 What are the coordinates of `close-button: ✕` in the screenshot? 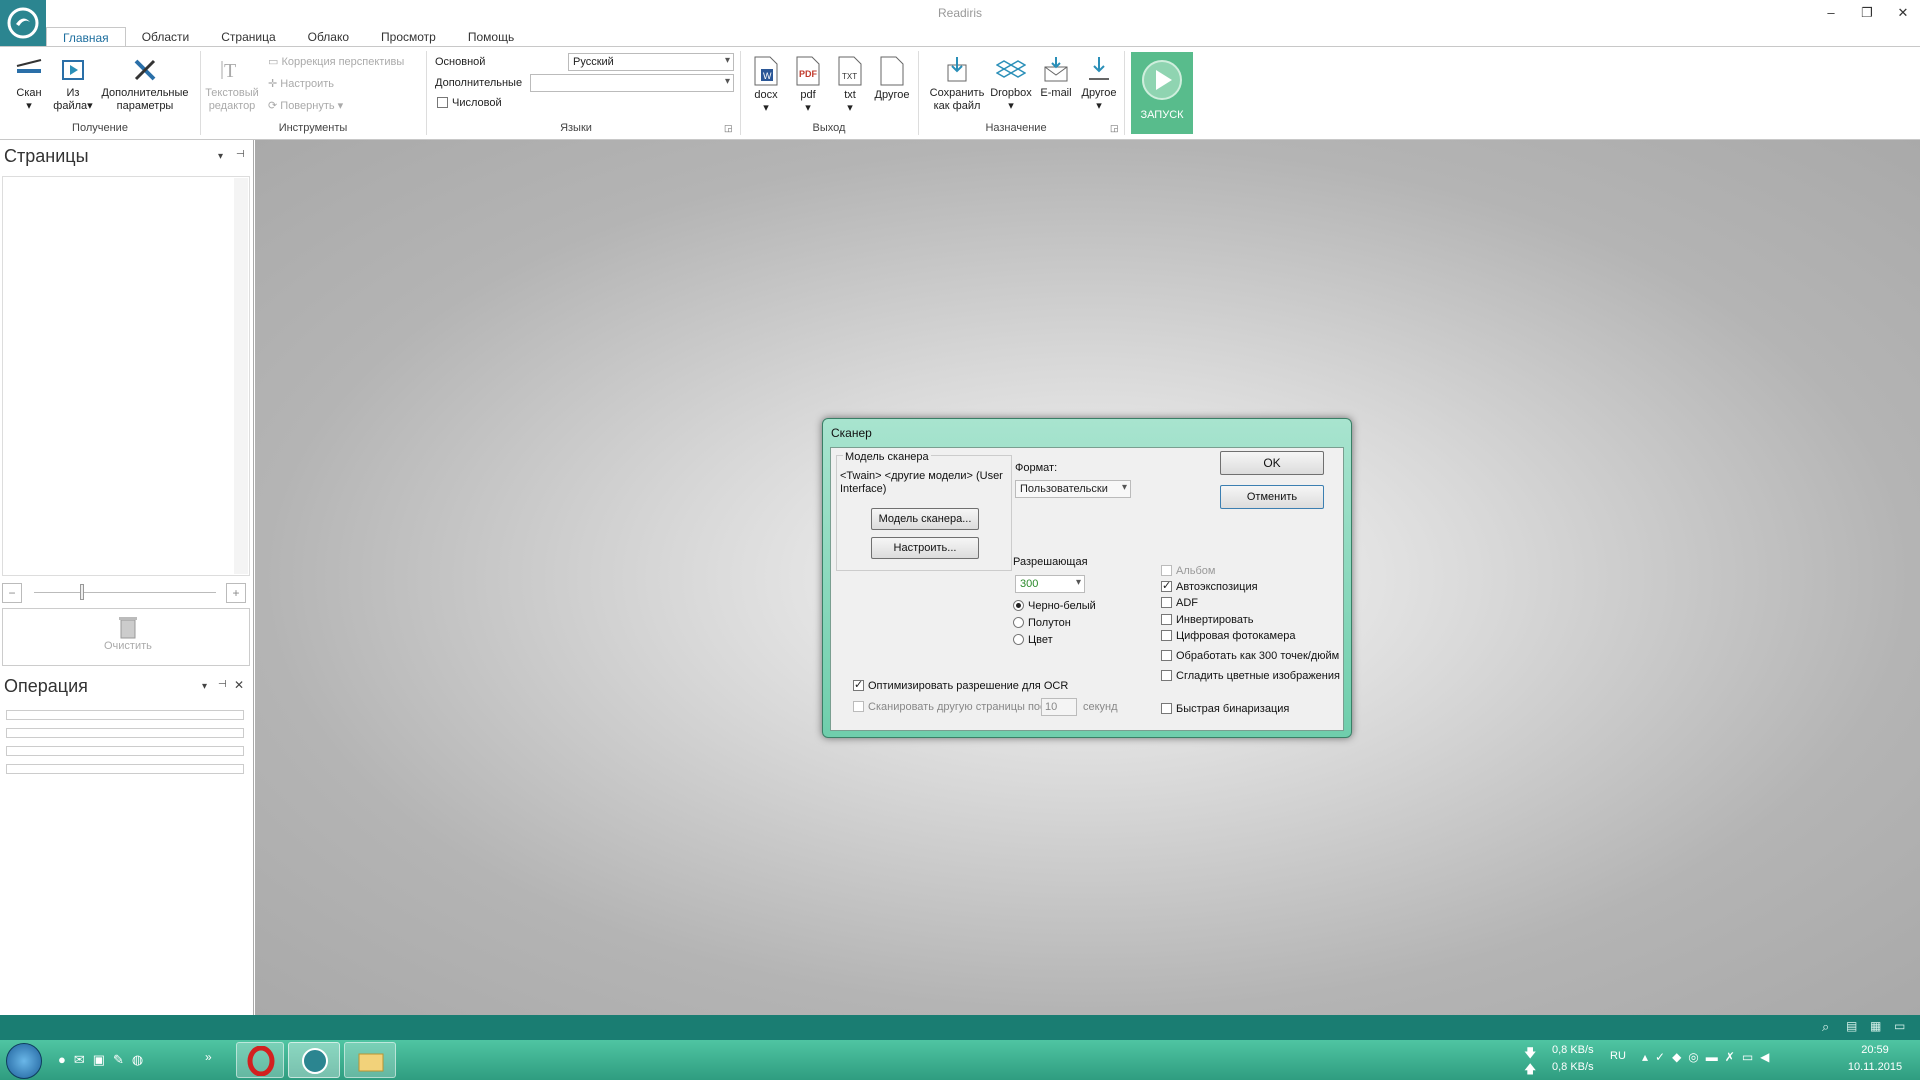 It's located at (1903, 13).